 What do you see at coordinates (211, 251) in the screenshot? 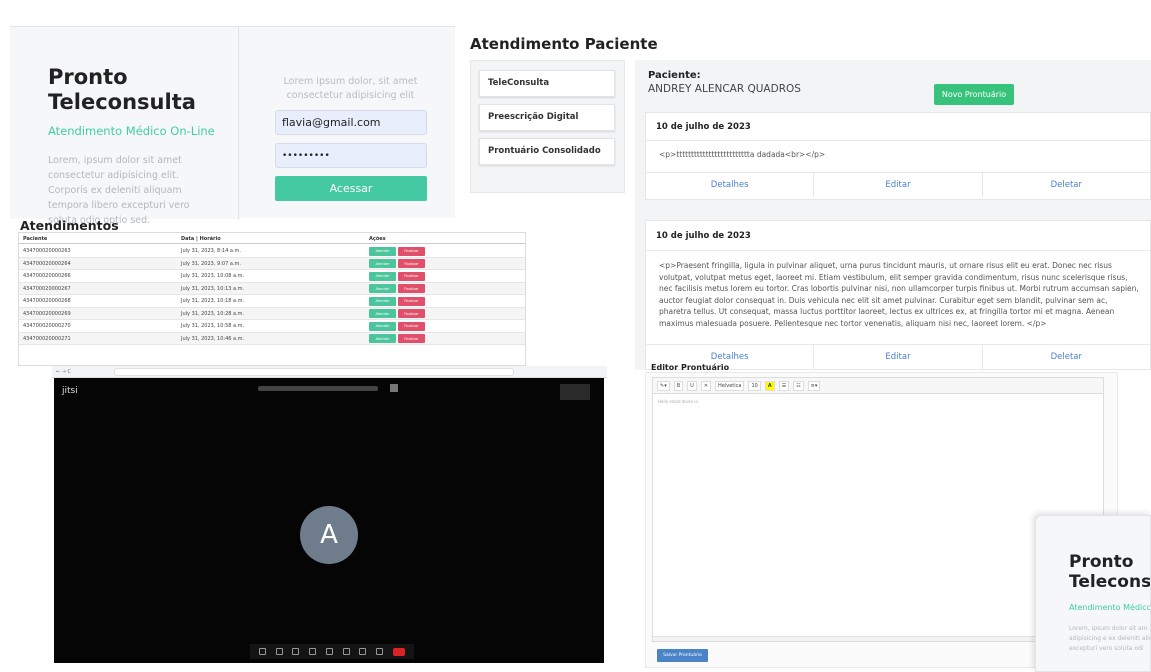
I see `cell-data-horario: July 31, 2023, 8:14 a.m.` at bounding box center [211, 251].